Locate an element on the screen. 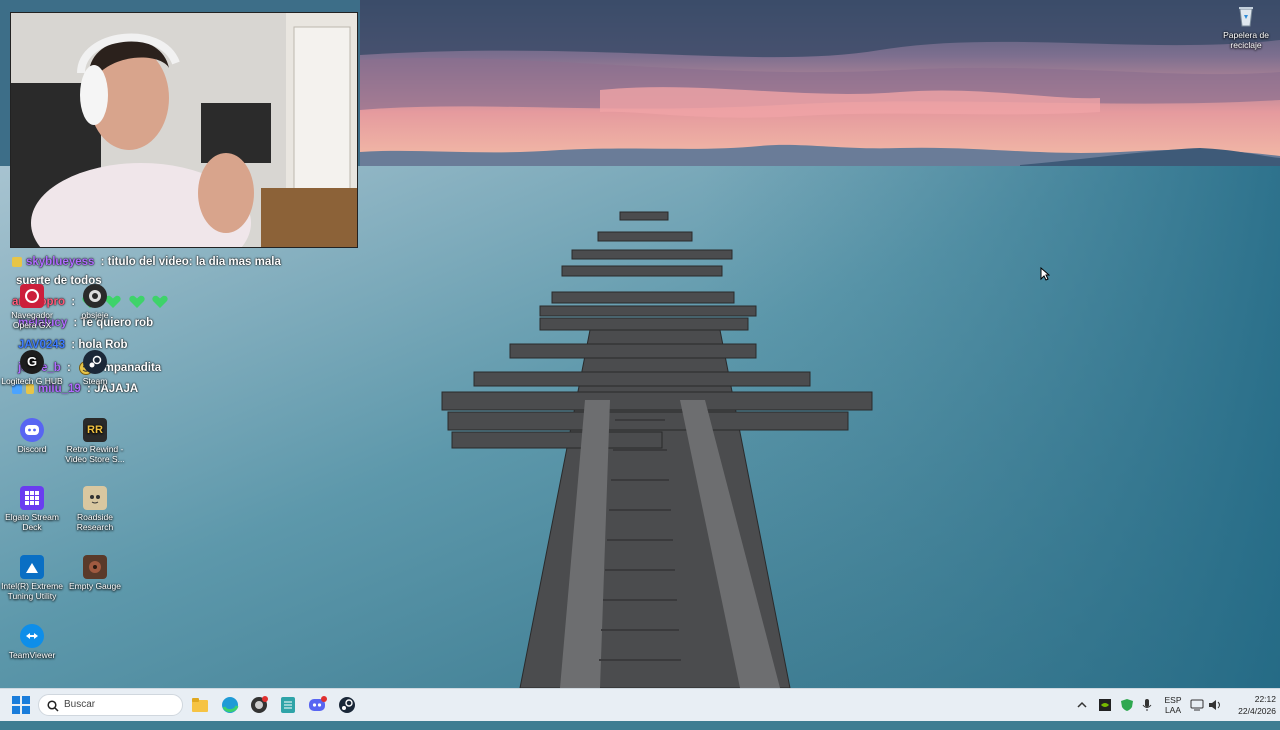  taskbar-search: Buscar is located at coordinates (110, 705).